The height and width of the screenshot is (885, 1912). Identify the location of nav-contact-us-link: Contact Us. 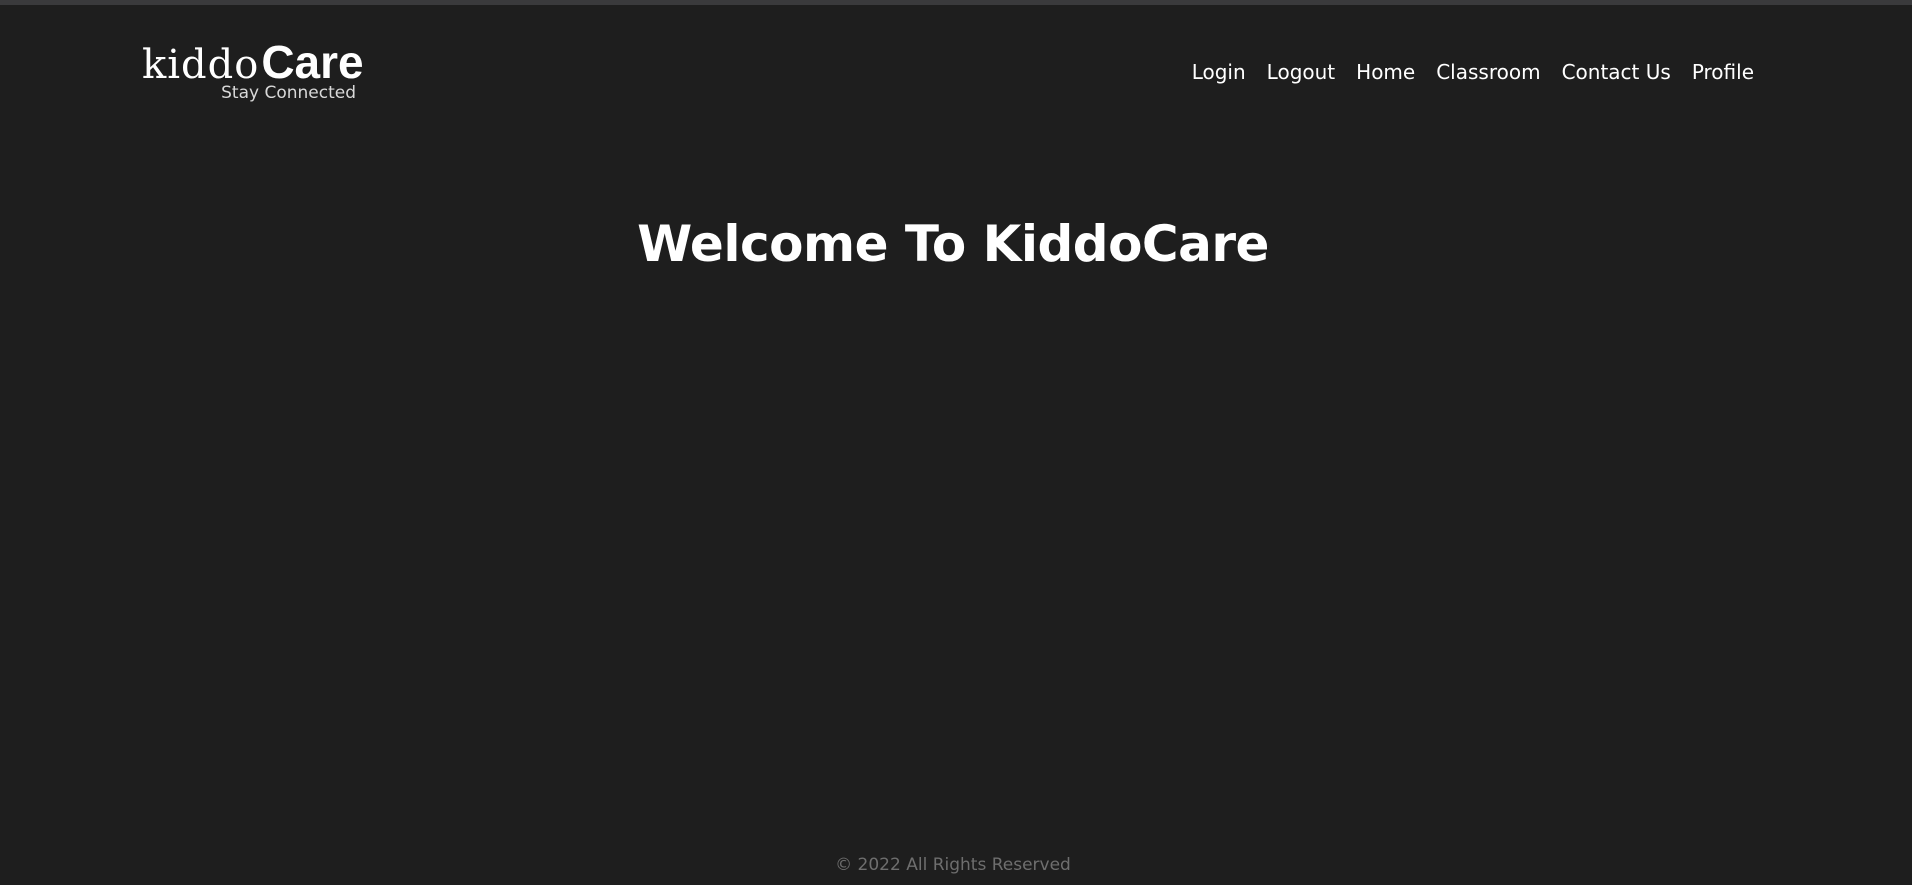
(1616, 72).